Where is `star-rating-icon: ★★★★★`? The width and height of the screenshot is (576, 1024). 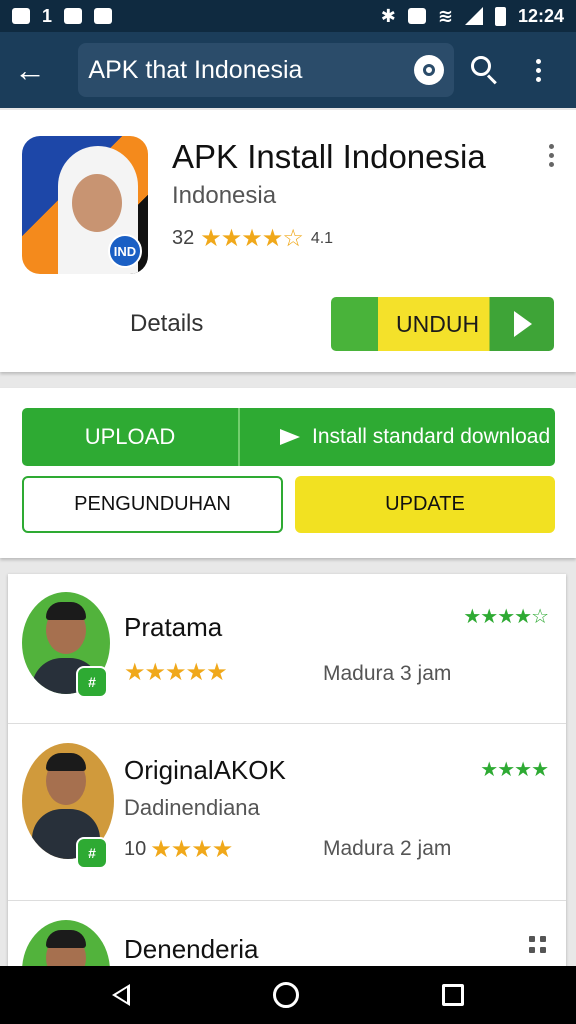
star-rating-icon: ★★★★★ is located at coordinates (176, 672).